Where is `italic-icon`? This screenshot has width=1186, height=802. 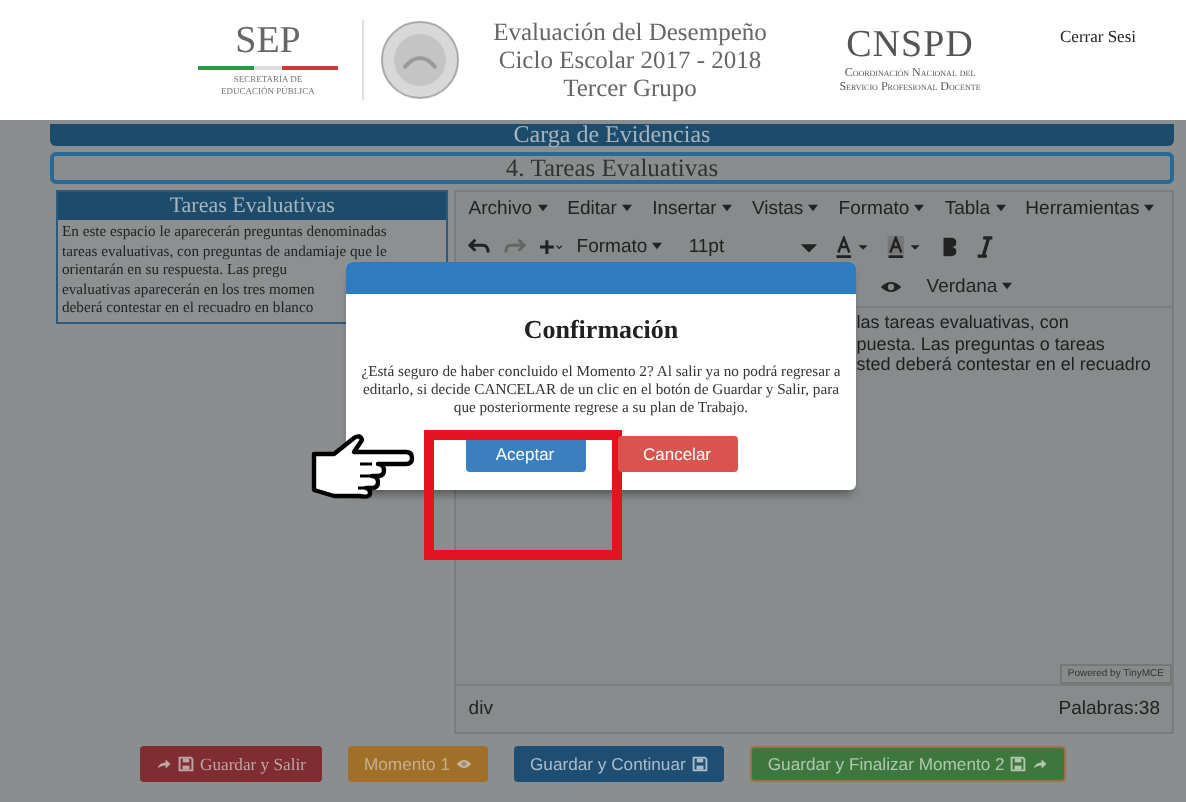 italic-icon is located at coordinates (985, 246).